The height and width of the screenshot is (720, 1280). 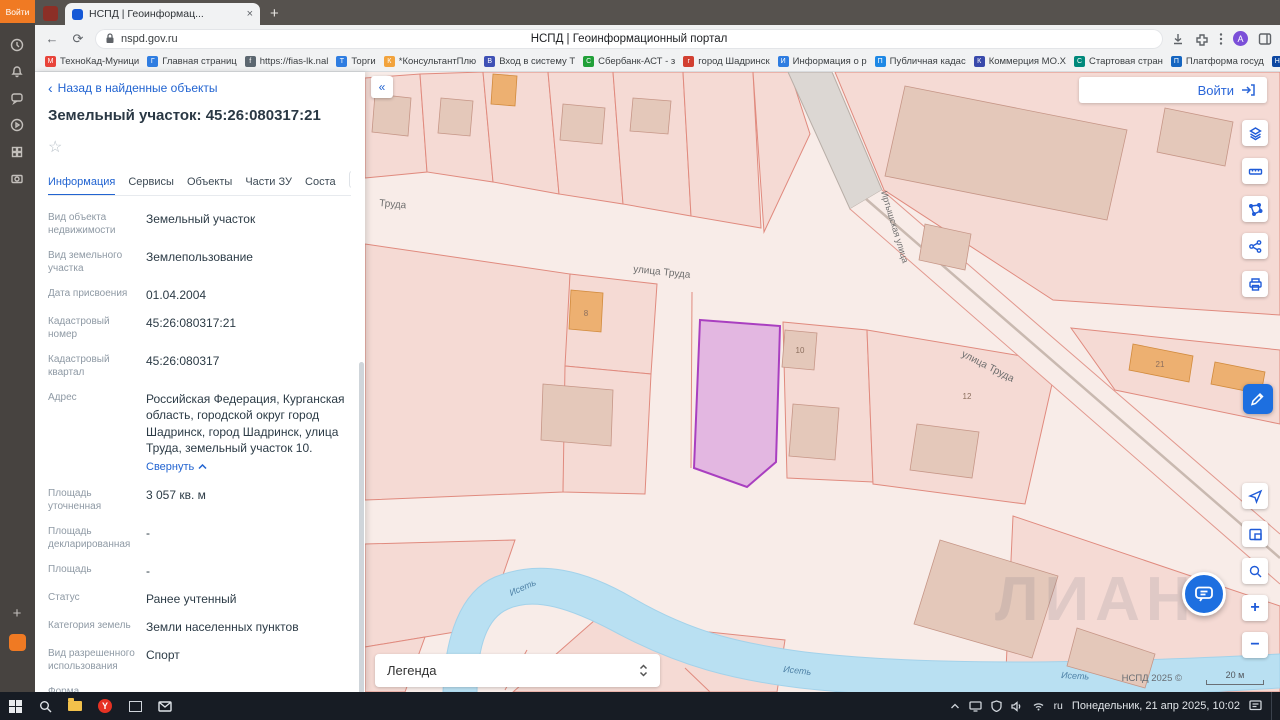 I want to click on bookmark-favicon: f, so click(x=250, y=61).